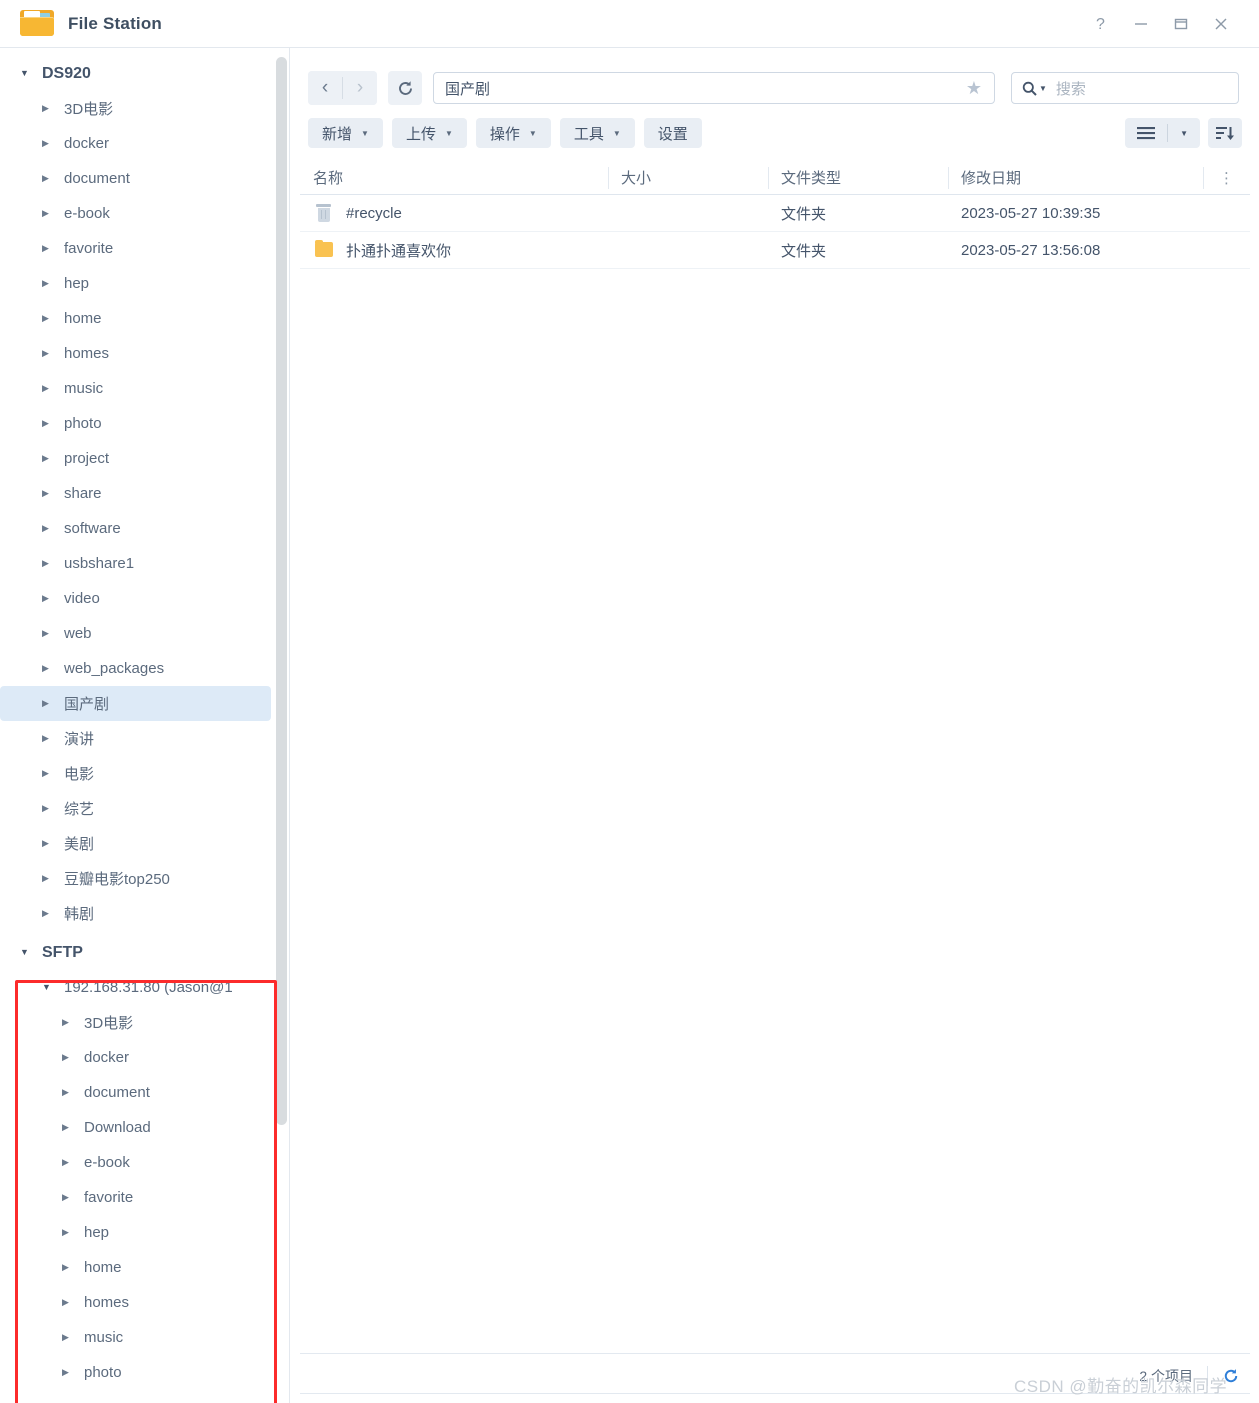 The width and height of the screenshot is (1259, 1403). I want to click on sidebar-item-label: photo, so click(83, 423).